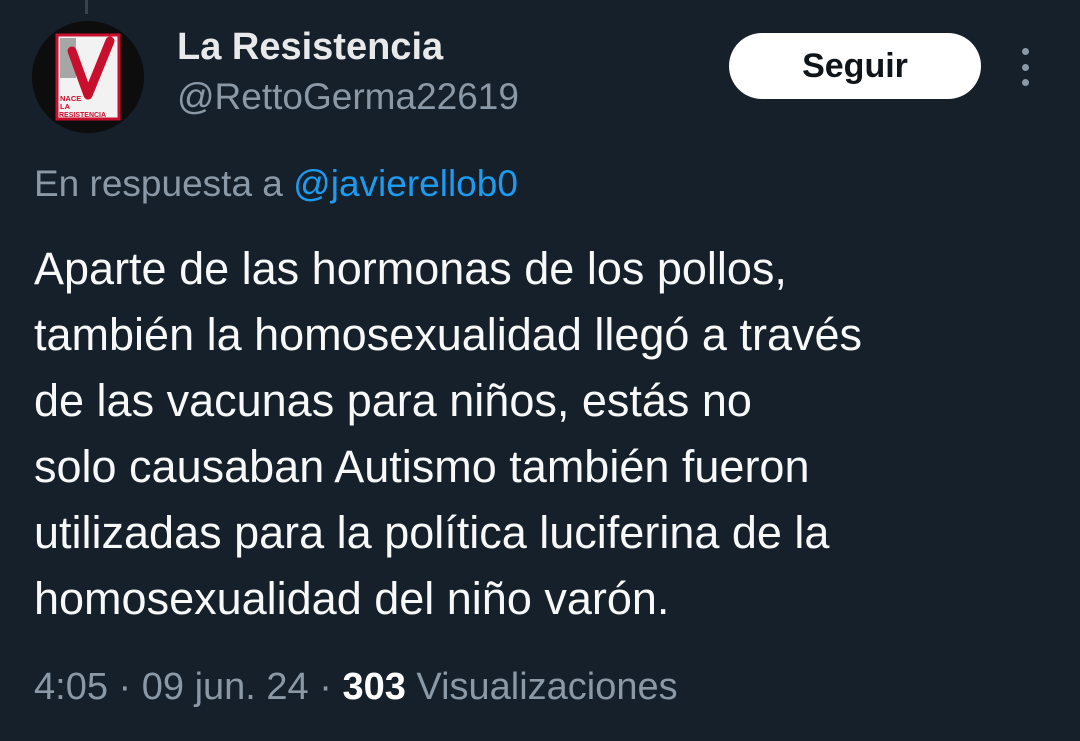  What do you see at coordinates (71, 687) in the screenshot?
I see `tweet-time: 4:05` at bounding box center [71, 687].